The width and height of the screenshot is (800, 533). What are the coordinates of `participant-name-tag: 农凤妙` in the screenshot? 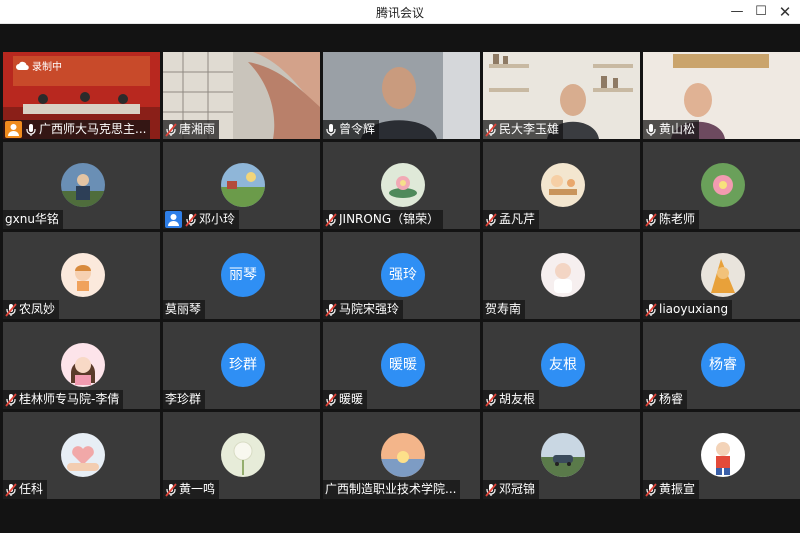 It's located at (31, 309).